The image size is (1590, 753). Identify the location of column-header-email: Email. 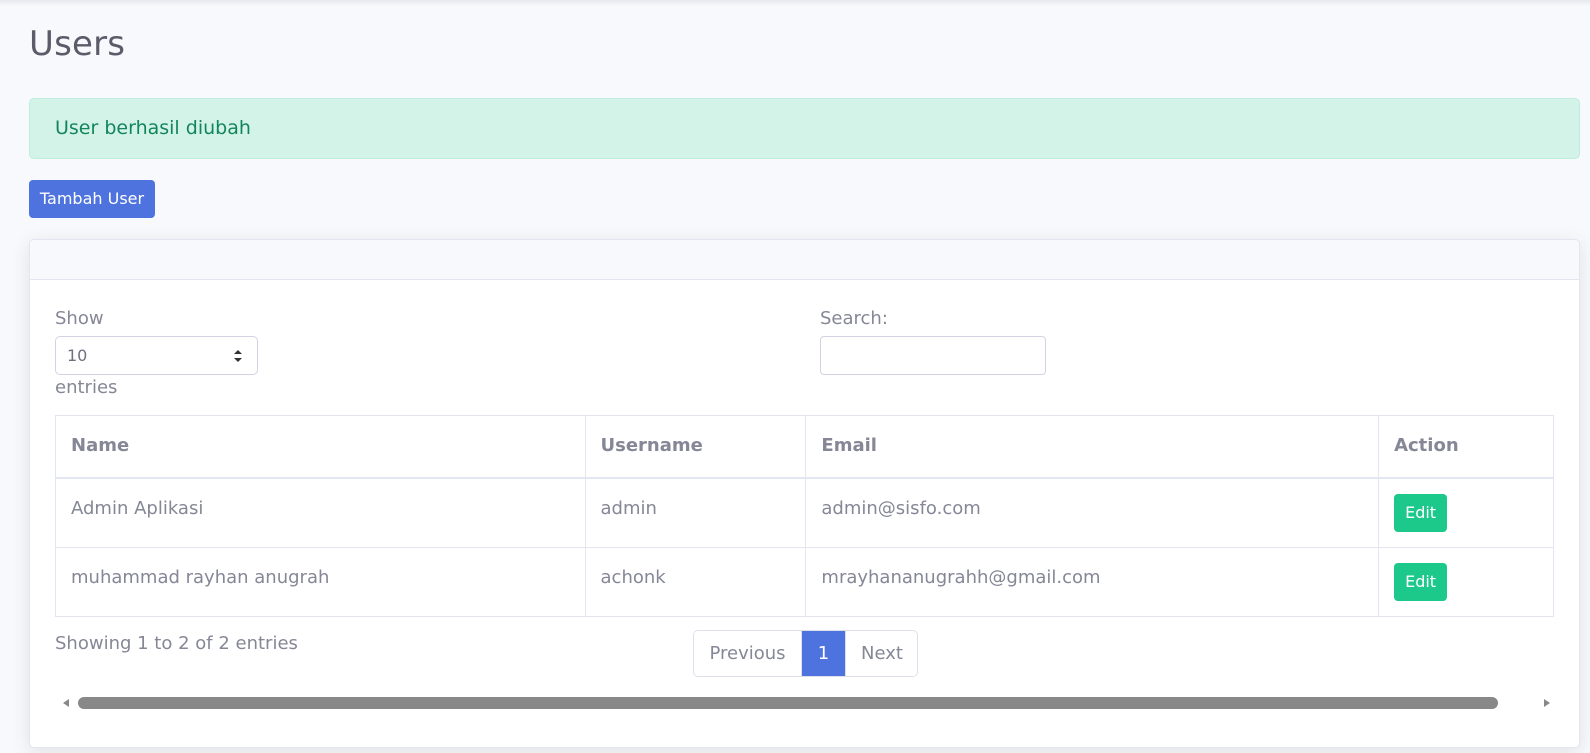
(1092, 447).